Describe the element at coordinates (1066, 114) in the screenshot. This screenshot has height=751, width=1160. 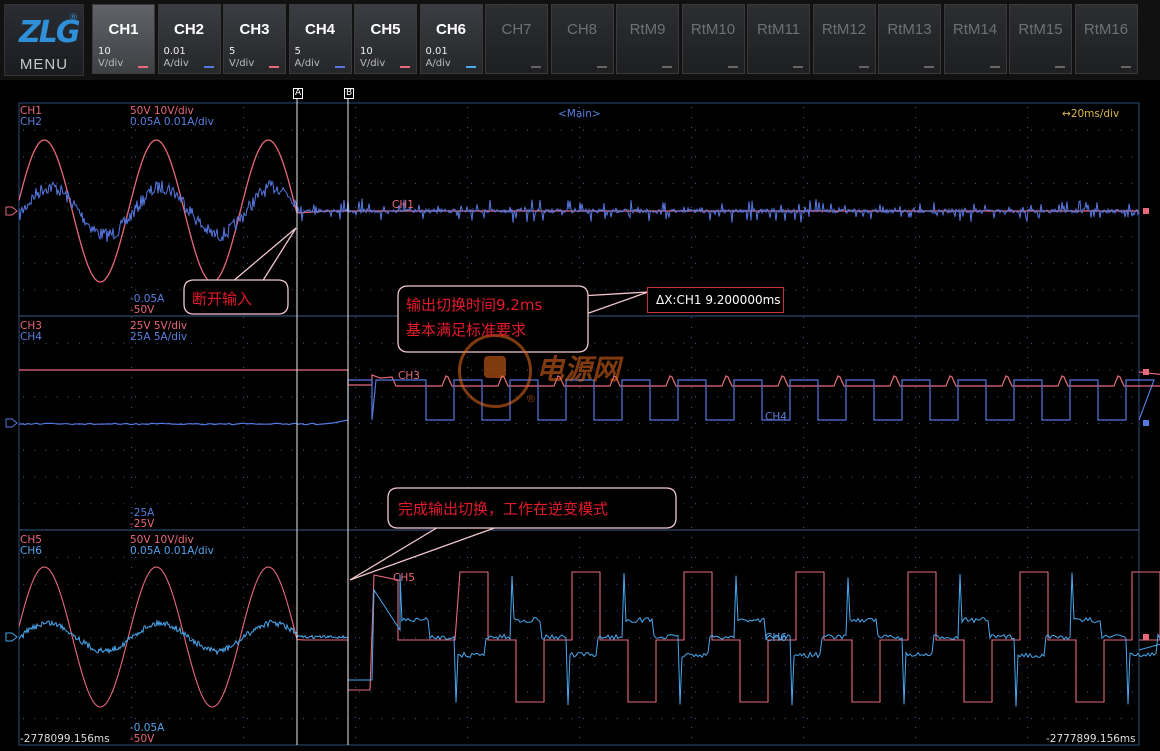
I see `timebase-arrows-icon: ↔` at that location.